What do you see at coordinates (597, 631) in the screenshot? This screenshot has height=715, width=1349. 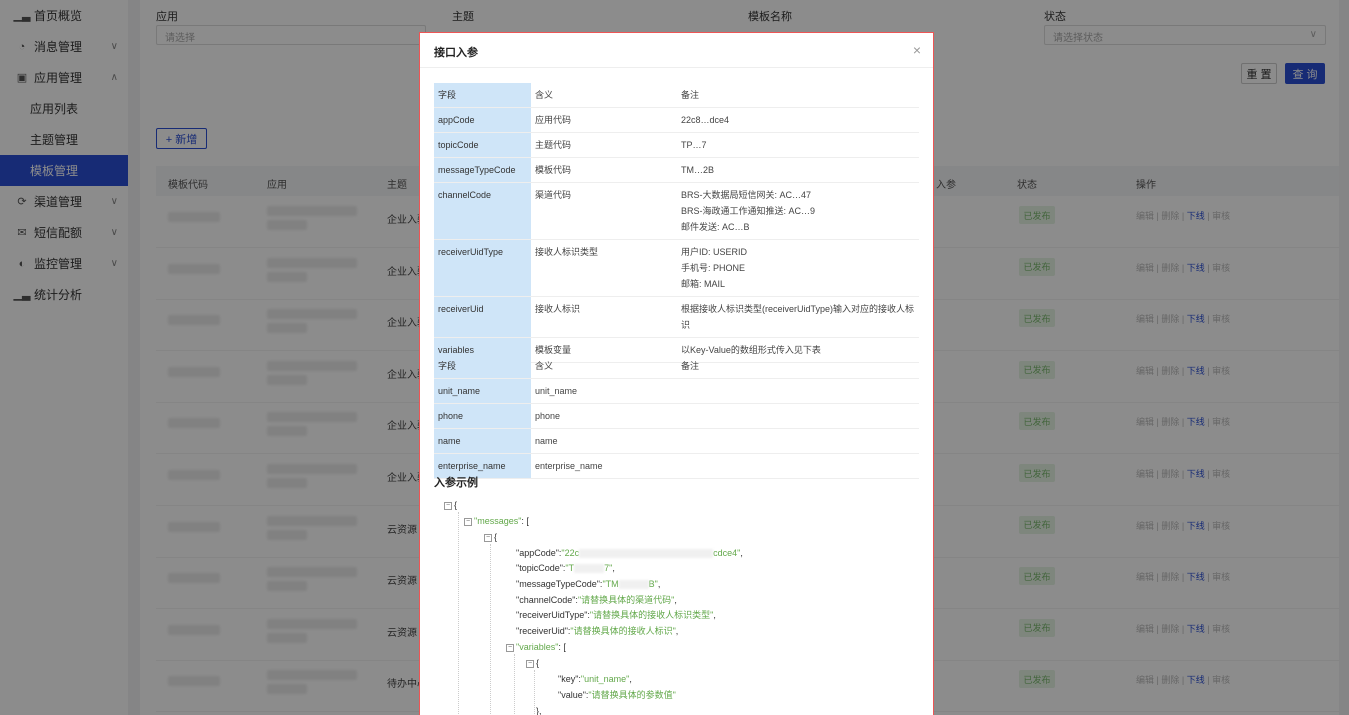 I see `code-line: "receiverUid":"请替换具体的接收人标识",` at bounding box center [597, 631].